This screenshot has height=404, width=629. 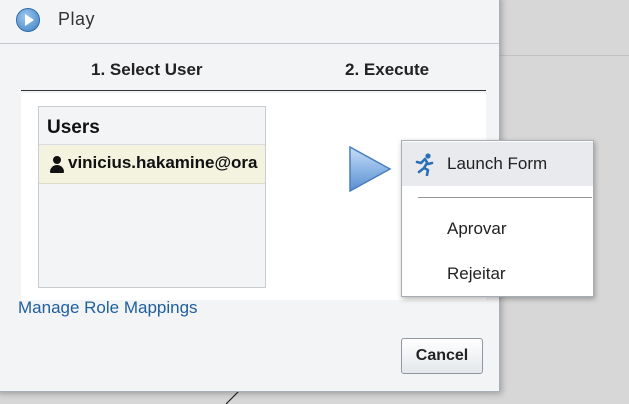 What do you see at coordinates (442, 356) in the screenshot?
I see `cancel-button: Cancel` at bounding box center [442, 356].